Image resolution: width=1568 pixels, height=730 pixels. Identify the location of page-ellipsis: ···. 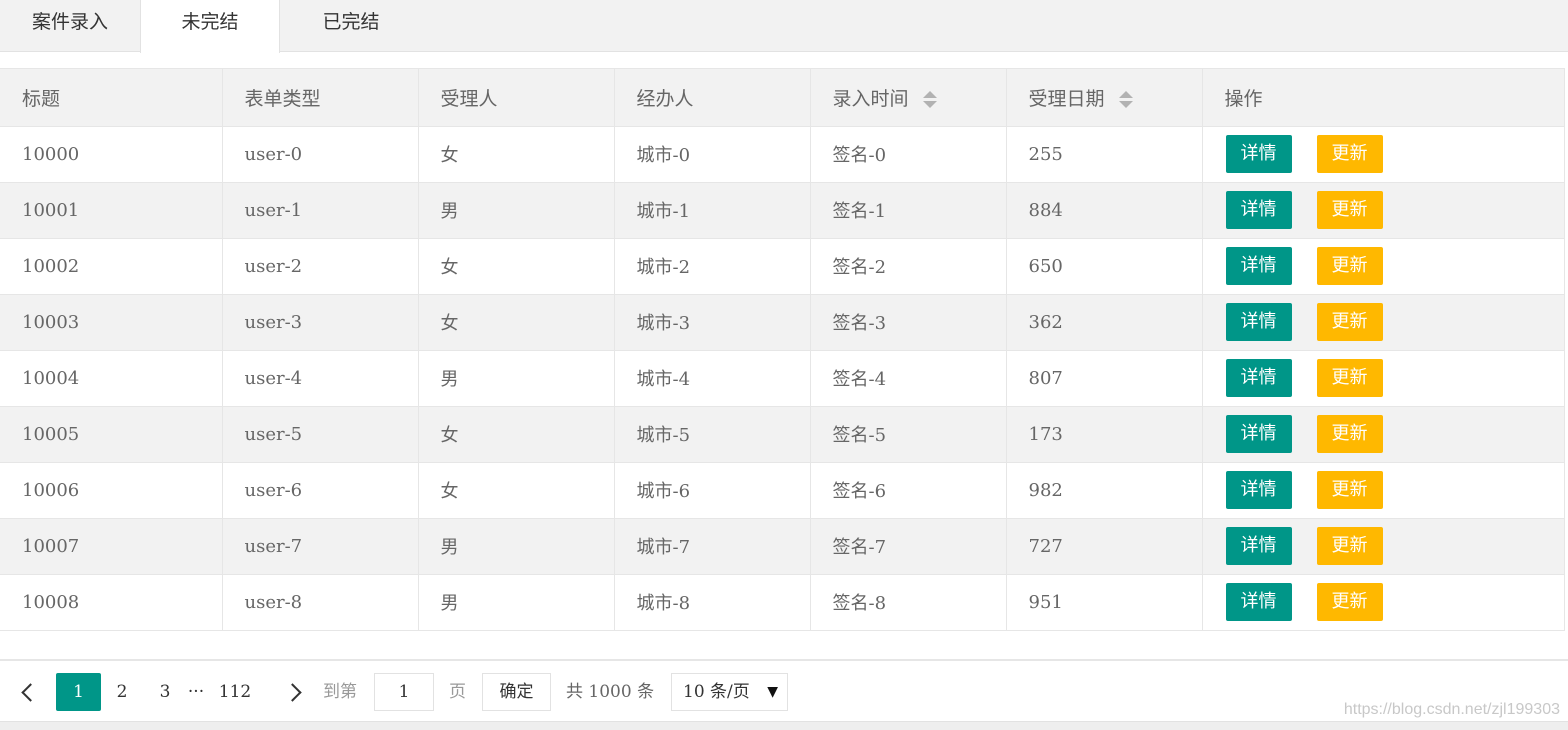
(196, 692).